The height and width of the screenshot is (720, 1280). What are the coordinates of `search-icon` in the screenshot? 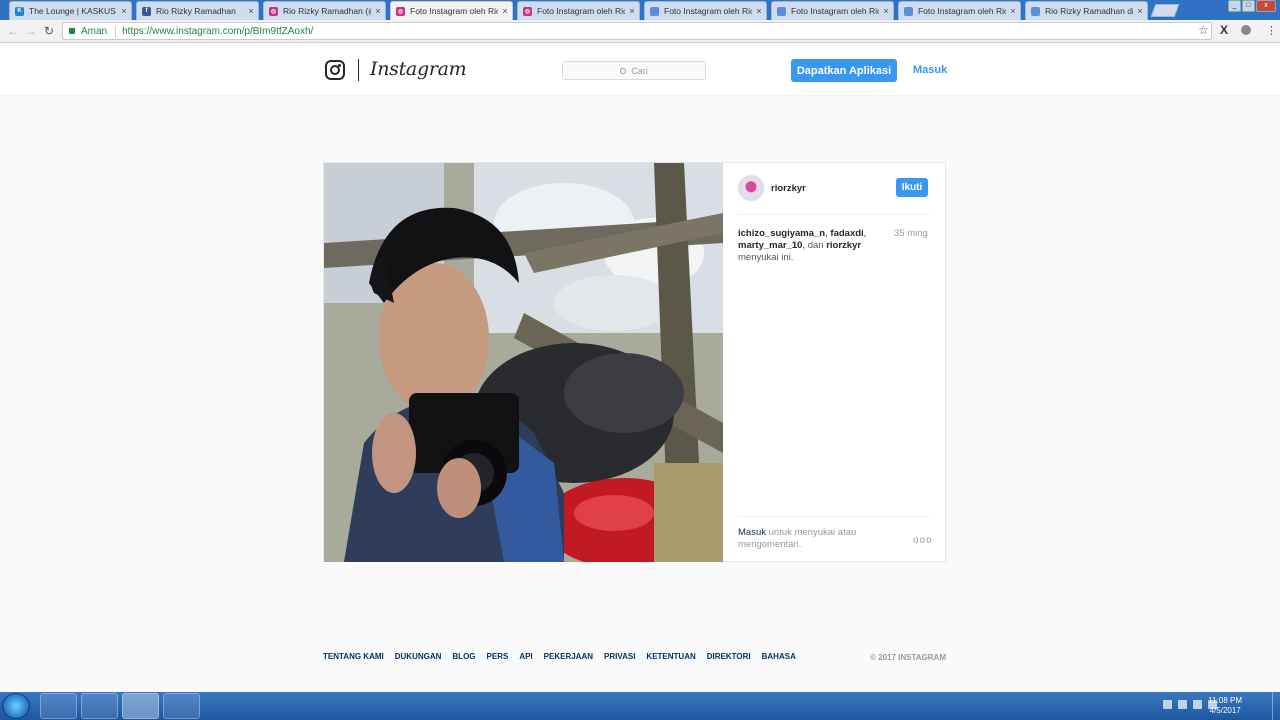 It's located at (623, 70).